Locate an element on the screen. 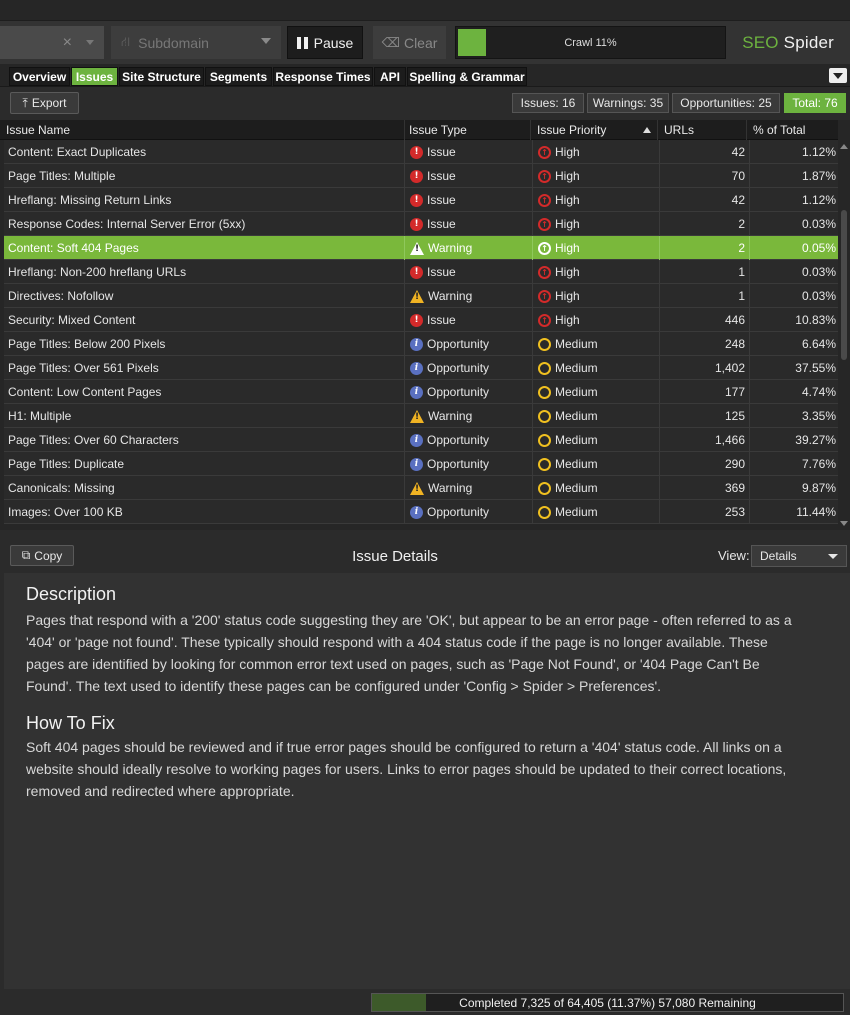  cell-pct-total: 7.76% is located at coordinates (818, 464).